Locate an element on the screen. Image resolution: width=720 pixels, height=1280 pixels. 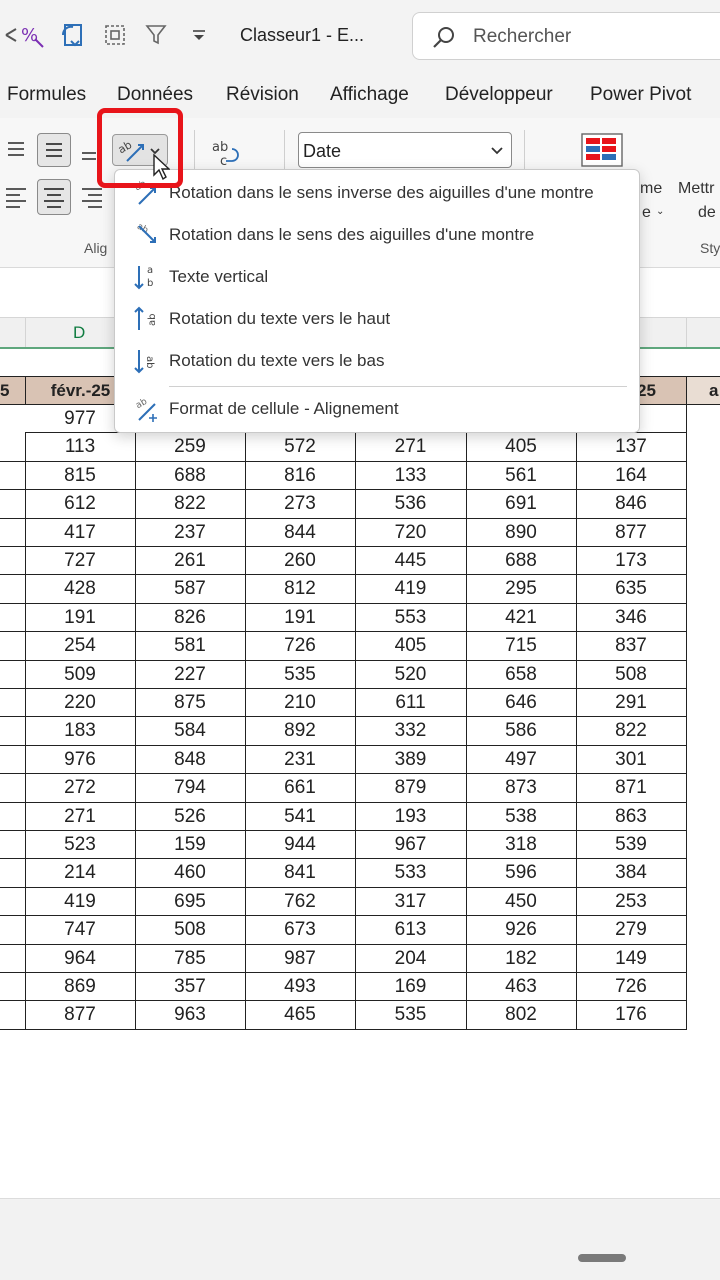
table-cell: 726 is located at coordinates (300, 646).